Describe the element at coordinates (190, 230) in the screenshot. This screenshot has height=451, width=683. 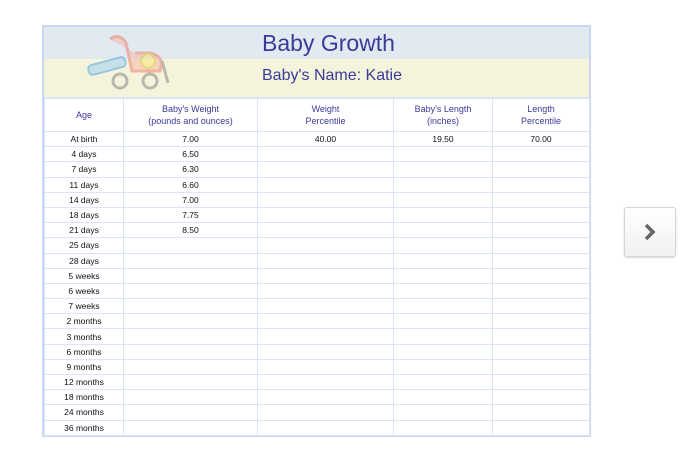
I see `table-cell: 8.50` at that location.